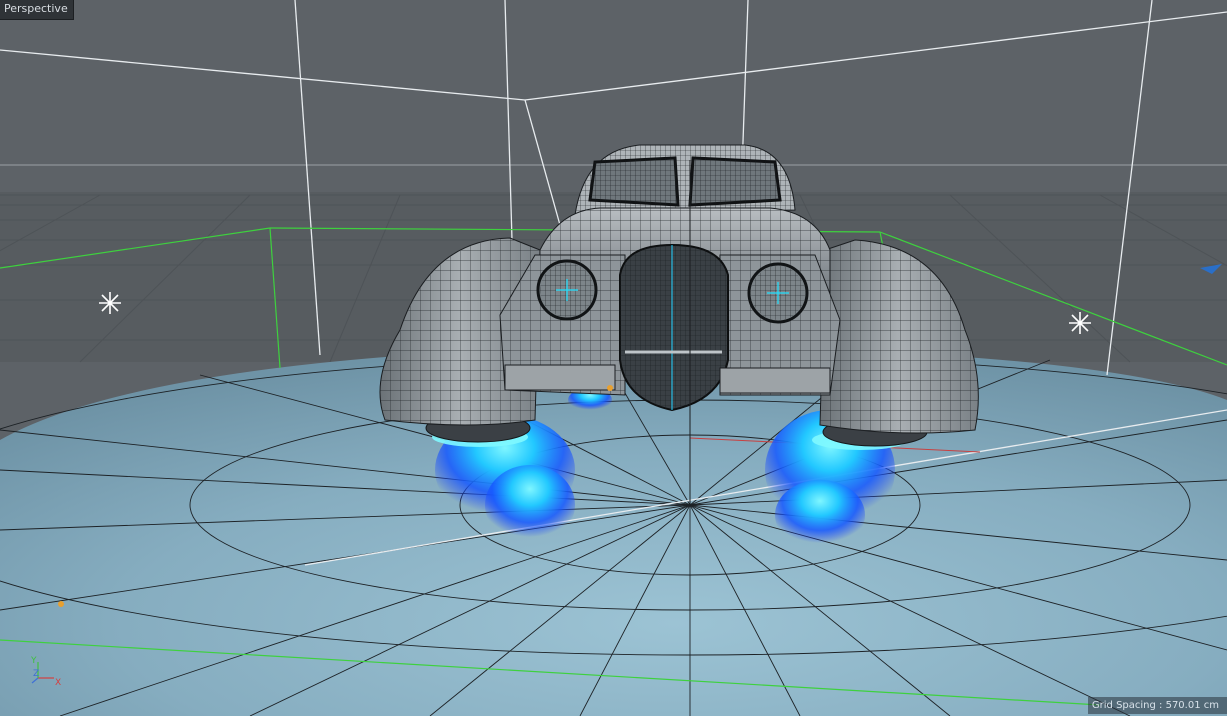 This screenshot has width=1227, height=716. What do you see at coordinates (61, 604) in the screenshot?
I see `null-object-marker` at bounding box center [61, 604].